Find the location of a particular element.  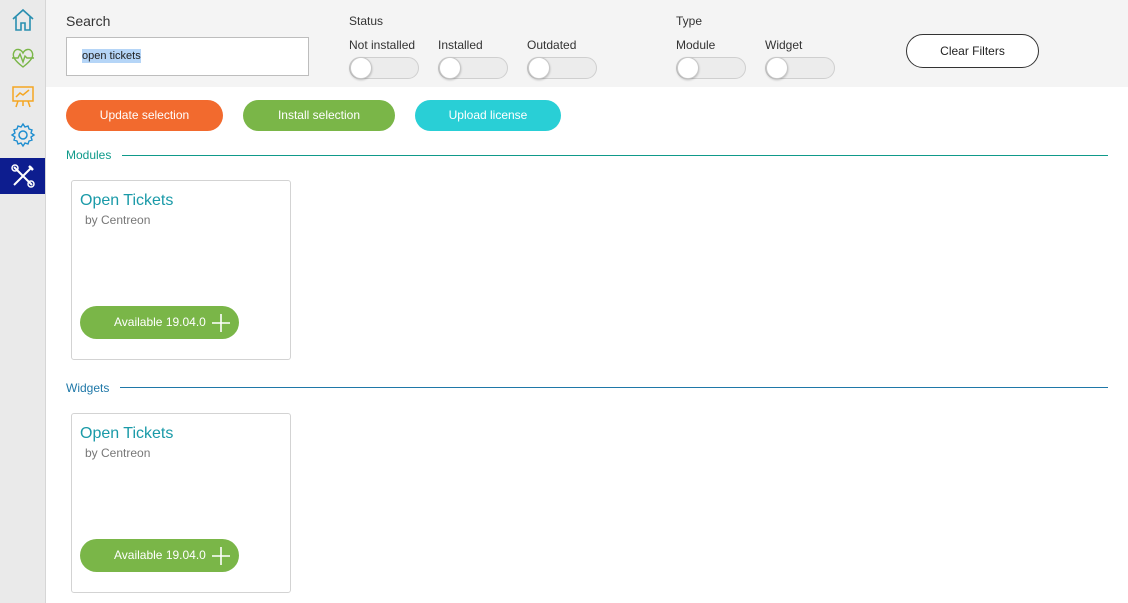

upload-license-button: Upload license is located at coordinates (488, 115).